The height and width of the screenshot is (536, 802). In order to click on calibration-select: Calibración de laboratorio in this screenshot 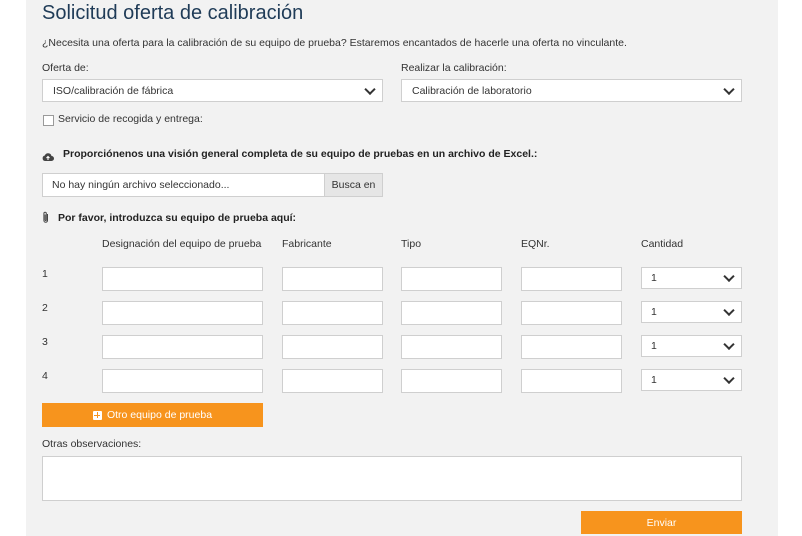, I will do `click(571, 90)`.